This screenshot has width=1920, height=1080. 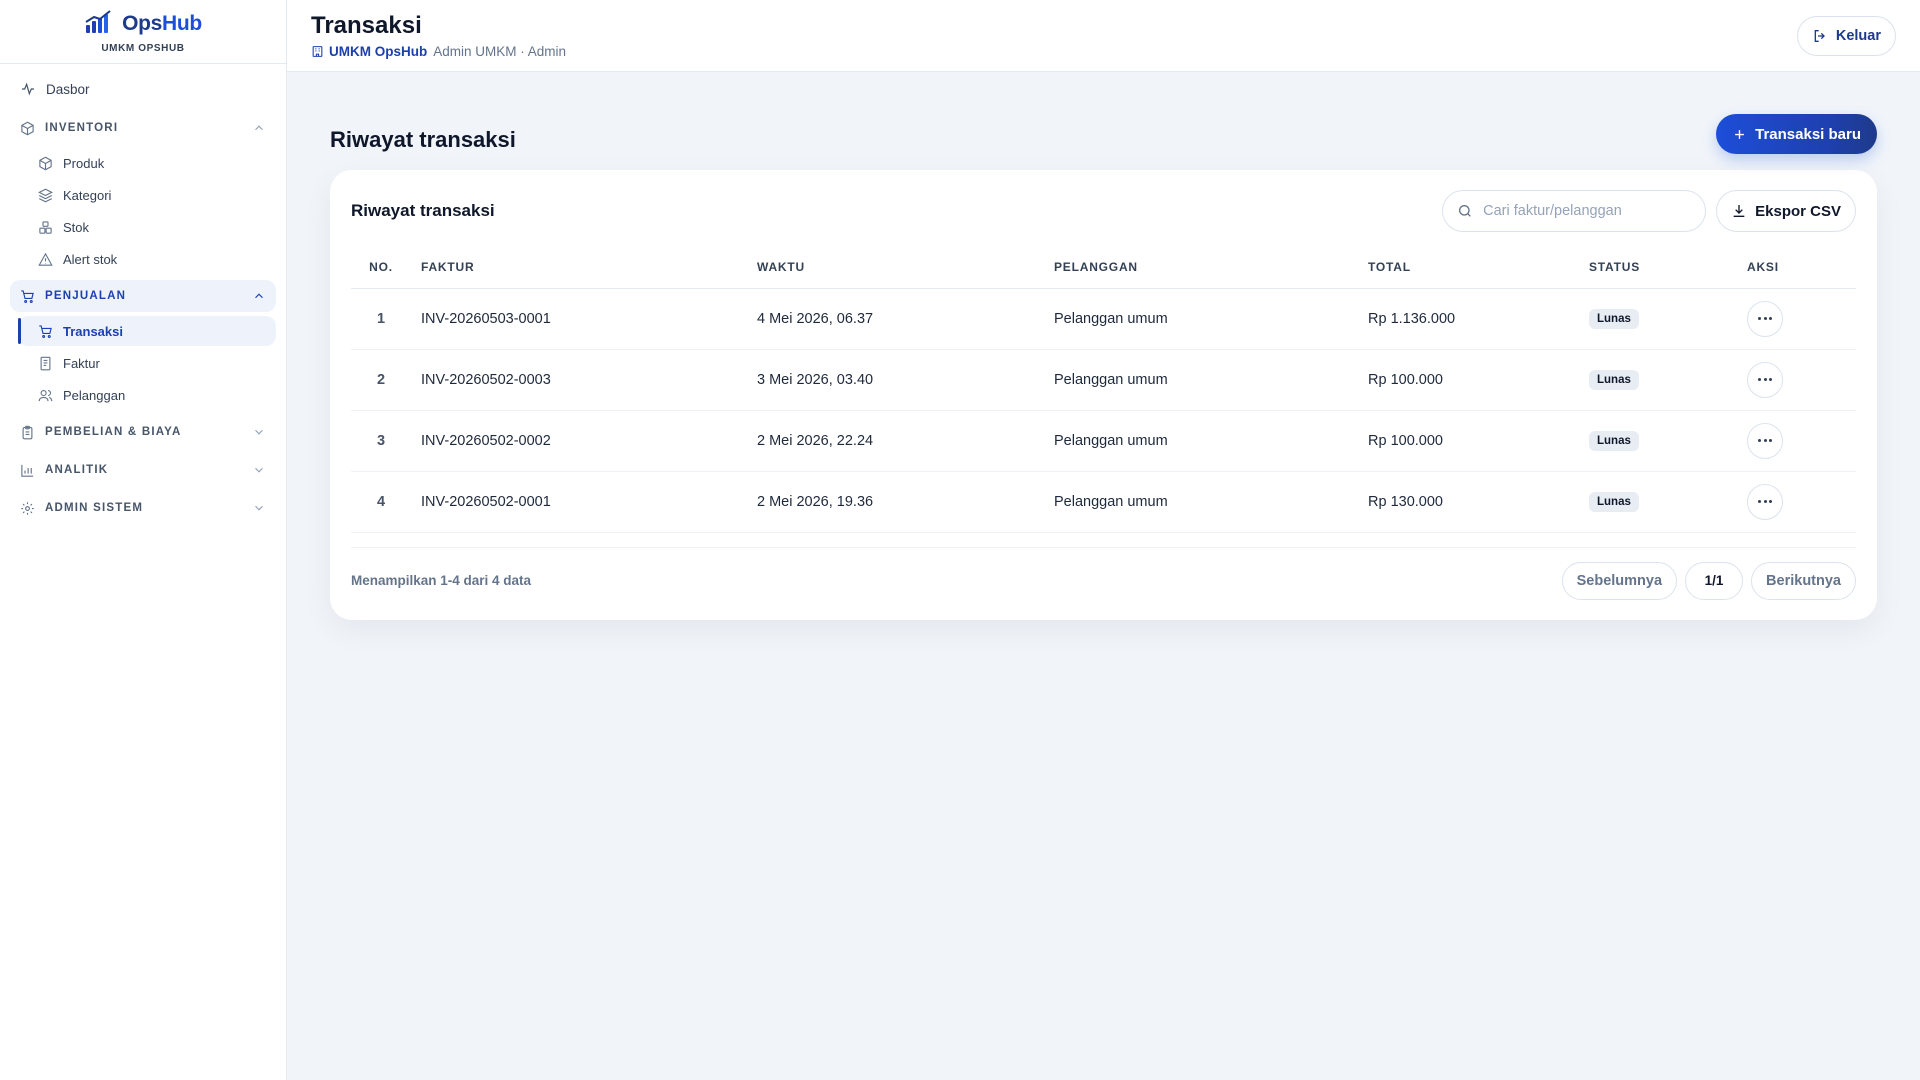 I want to click on plus-icon, so click(x=1739, y=134).